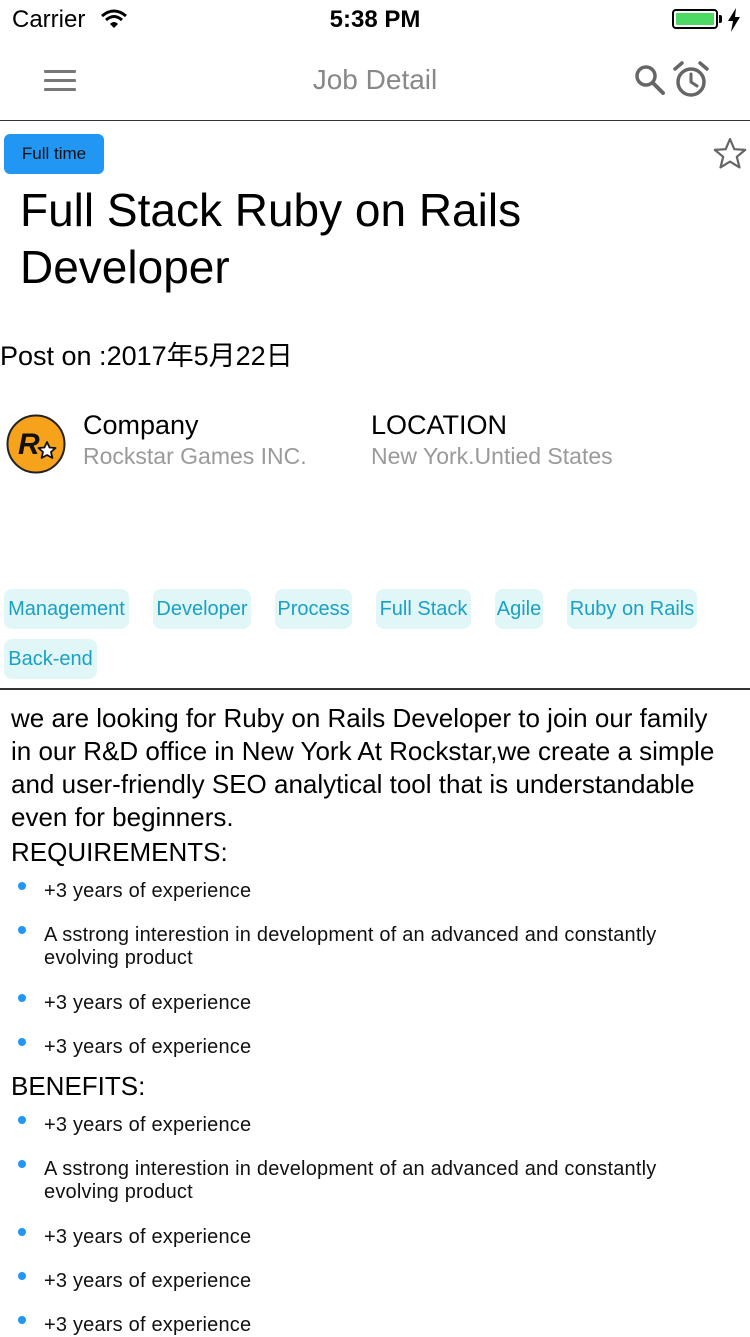  What do you see at coordinates (720, 19) in the screenshot?
I see `battery-tip` at bounding box center [720, 19].